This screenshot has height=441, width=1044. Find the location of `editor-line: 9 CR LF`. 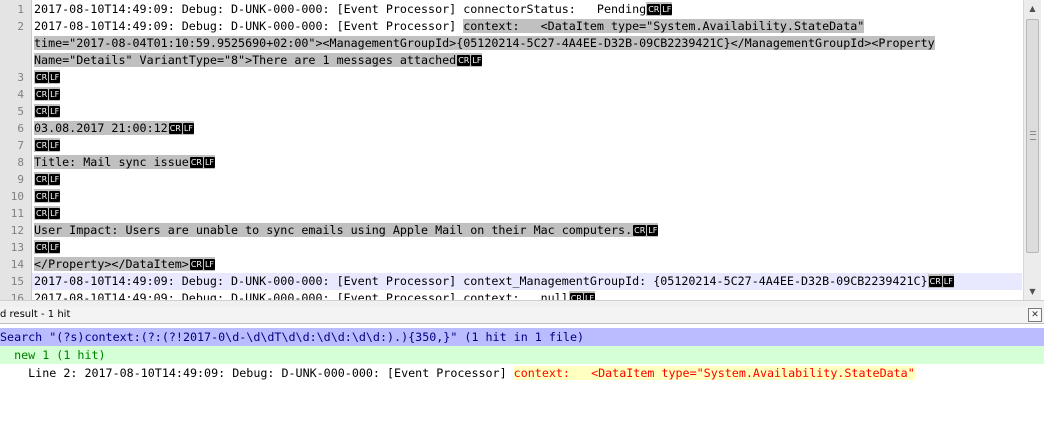

editor-line: 9 CR LF is located at coordinates (519, 179).